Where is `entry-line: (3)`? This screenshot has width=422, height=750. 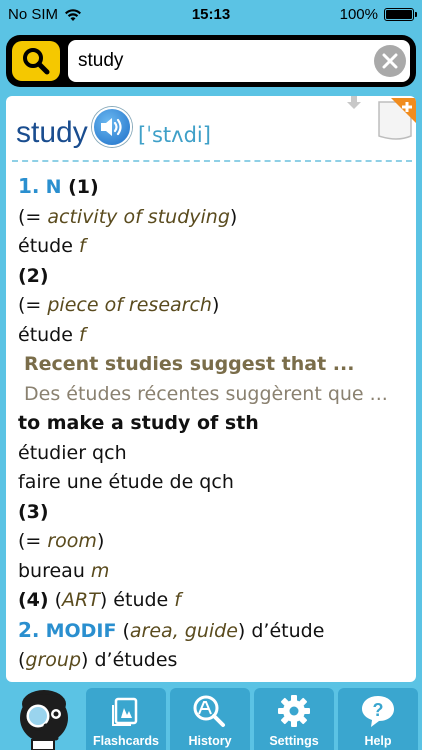 entry-line: (3) is located at coordinates (215, 513).